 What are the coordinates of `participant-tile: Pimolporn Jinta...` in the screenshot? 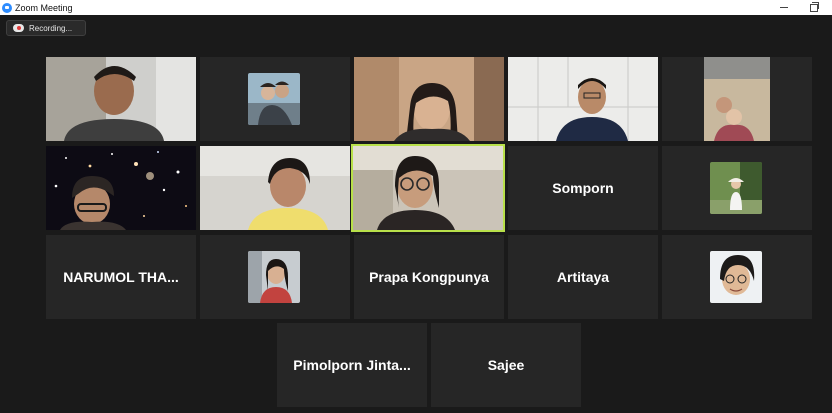 It's located at (352, 365).